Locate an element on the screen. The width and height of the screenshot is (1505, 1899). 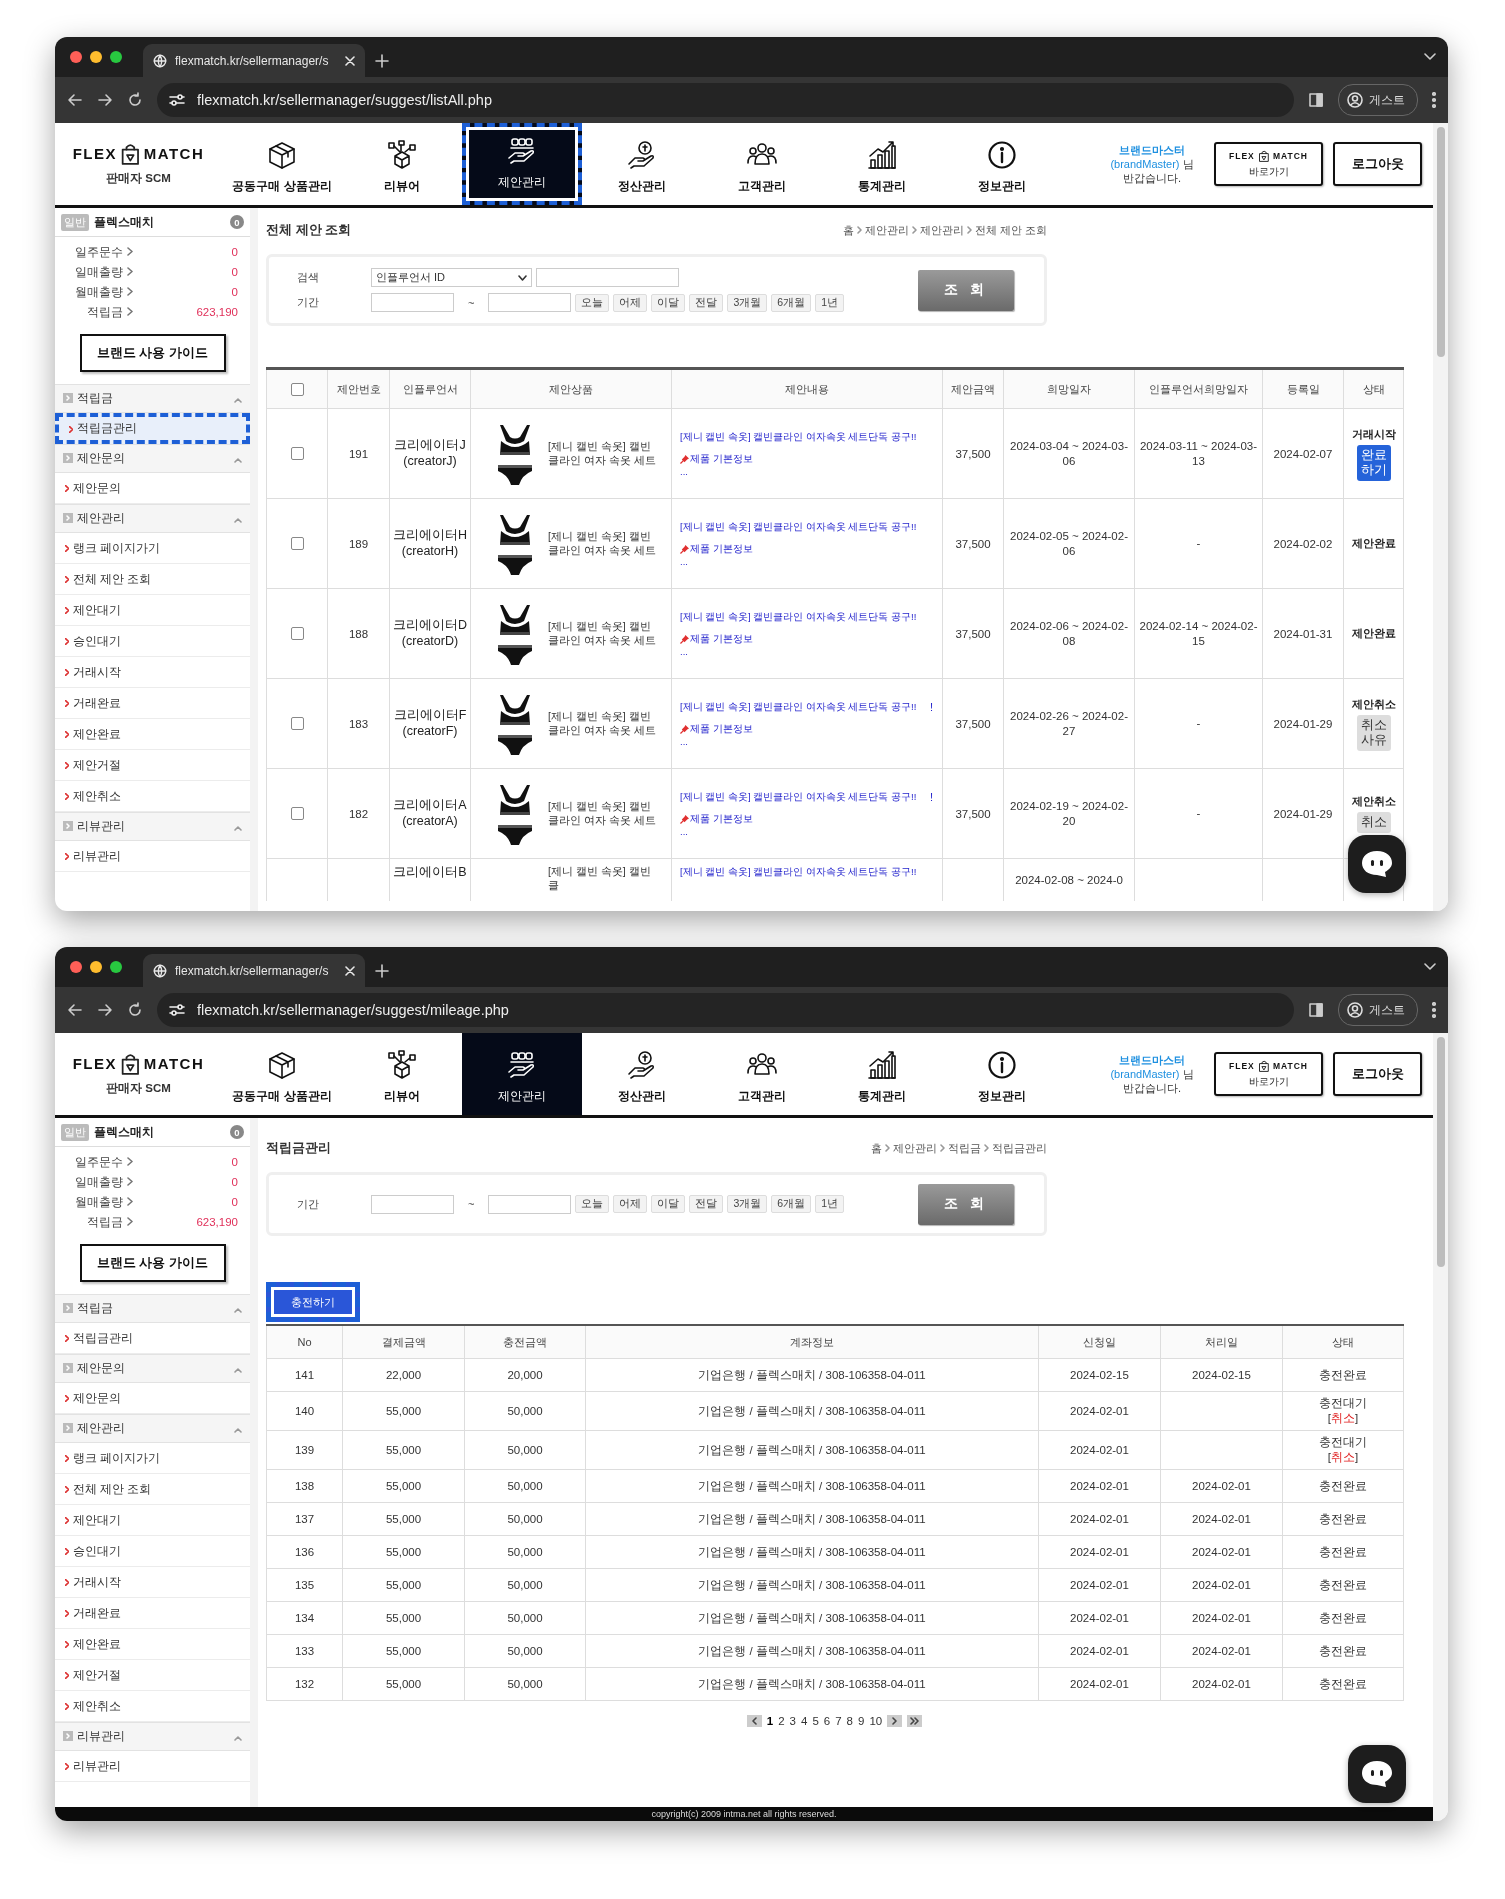
page-number: 1 is located at coordinates (770, 1721).